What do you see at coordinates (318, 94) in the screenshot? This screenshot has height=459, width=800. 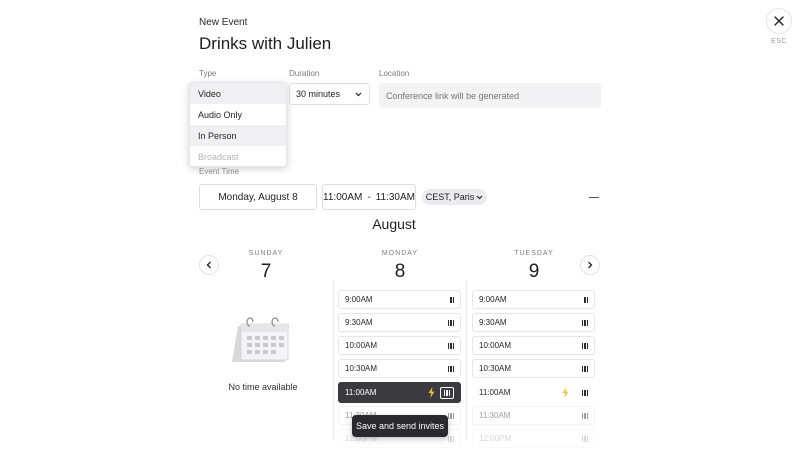 I see `duration-value: 30 minutes` at bounding box center [318, 94].